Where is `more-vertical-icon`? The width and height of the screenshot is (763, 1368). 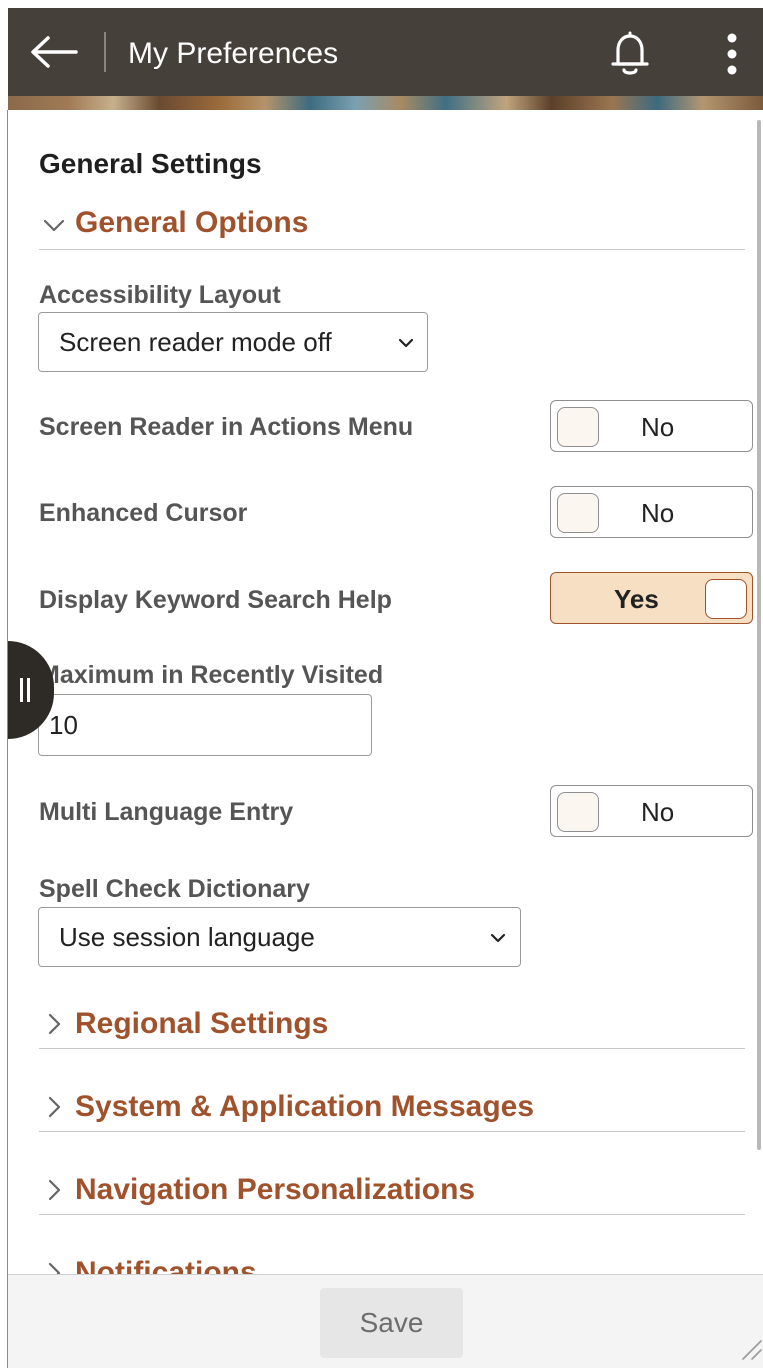 more-vertical-icon is located at coordinates (732, 54).